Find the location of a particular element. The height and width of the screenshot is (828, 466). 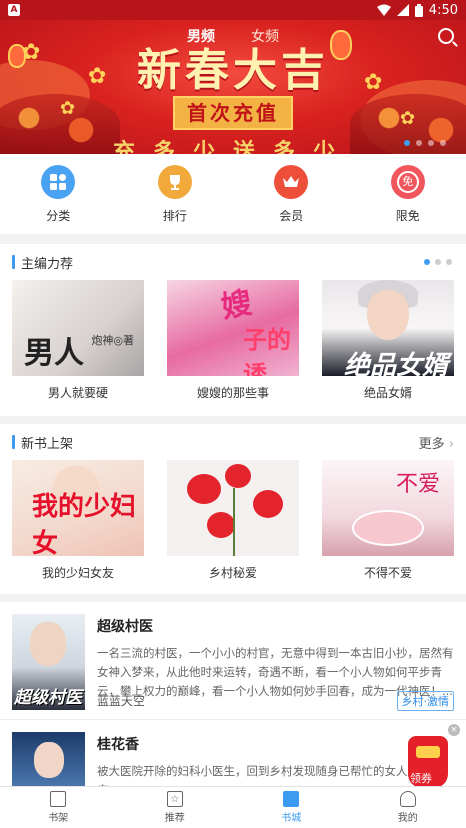

quick-nav-vip: 会员 is located at coordinates (291, 194).